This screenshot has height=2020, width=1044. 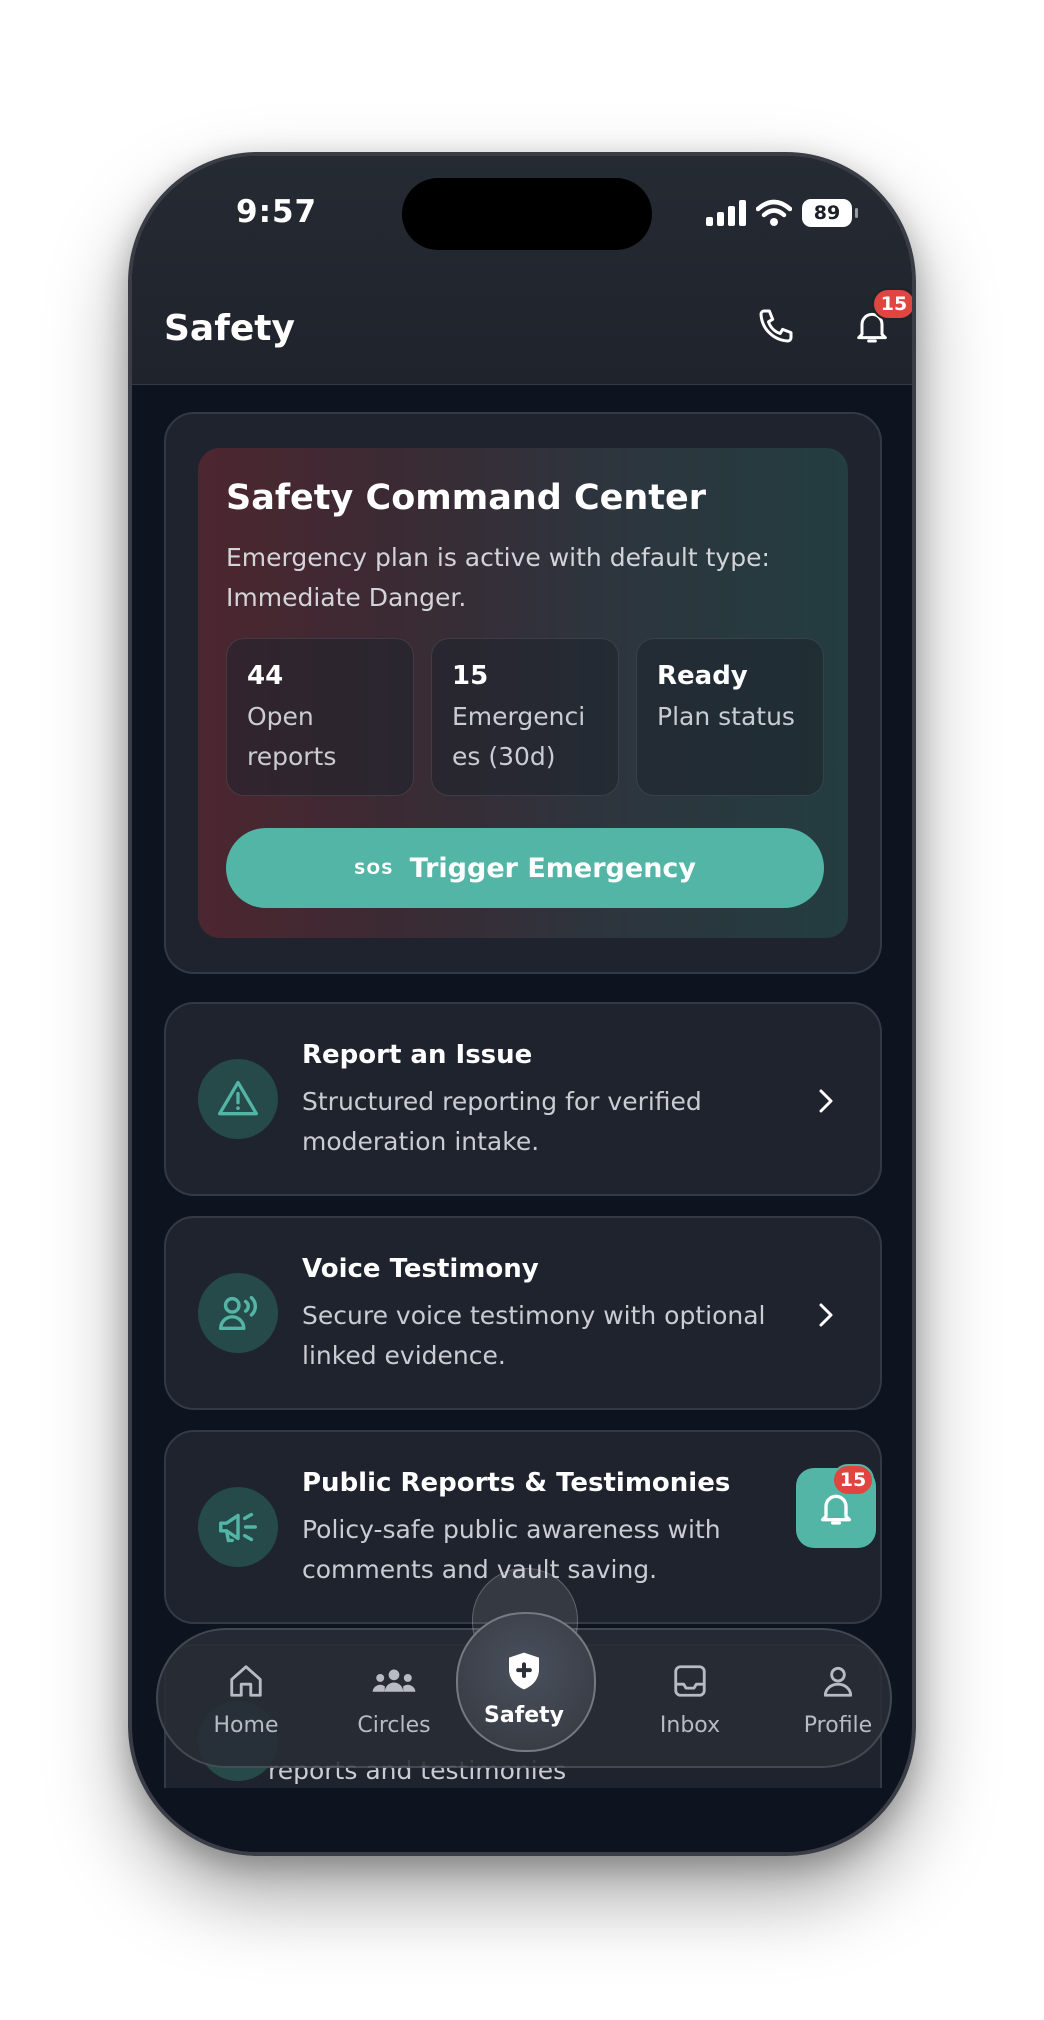 I want to click on voice-person-icon, so click(x=238, y=1313).